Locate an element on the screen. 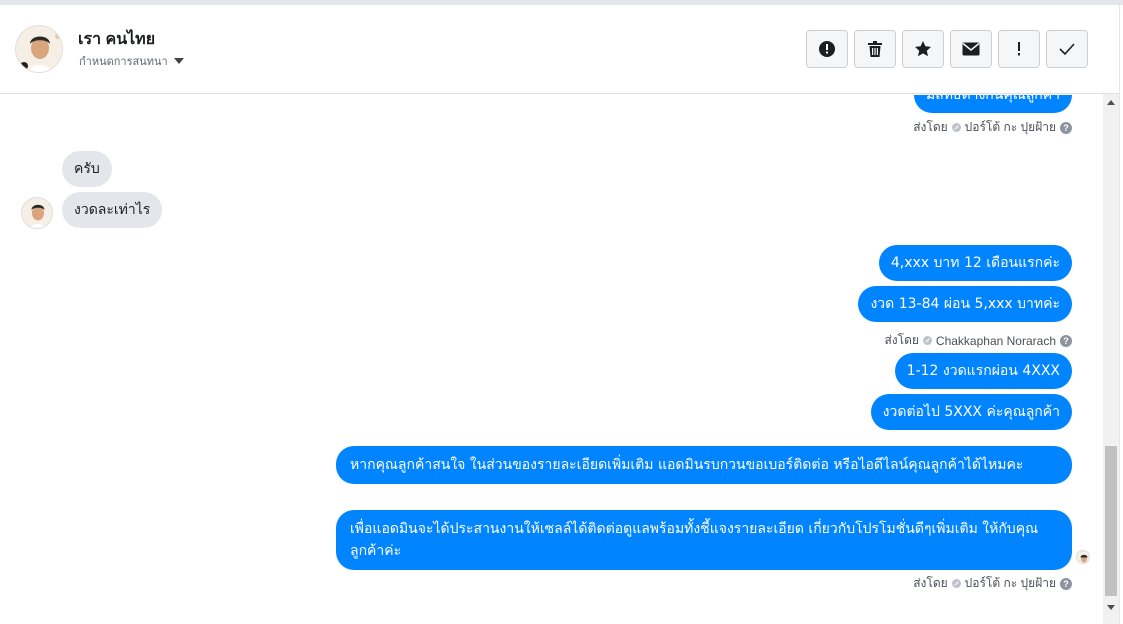 This screenshot has height=624, width=1123. delete-button is located at coordinates (875, 49).